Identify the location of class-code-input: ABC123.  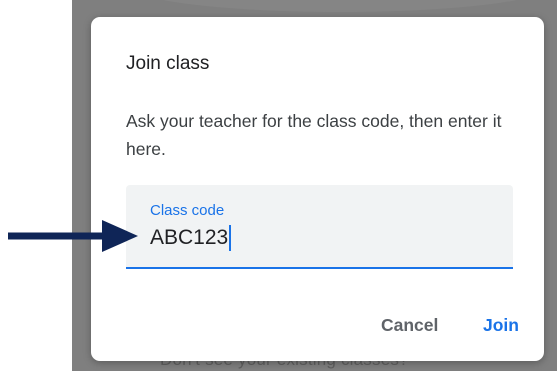
(190, 238).